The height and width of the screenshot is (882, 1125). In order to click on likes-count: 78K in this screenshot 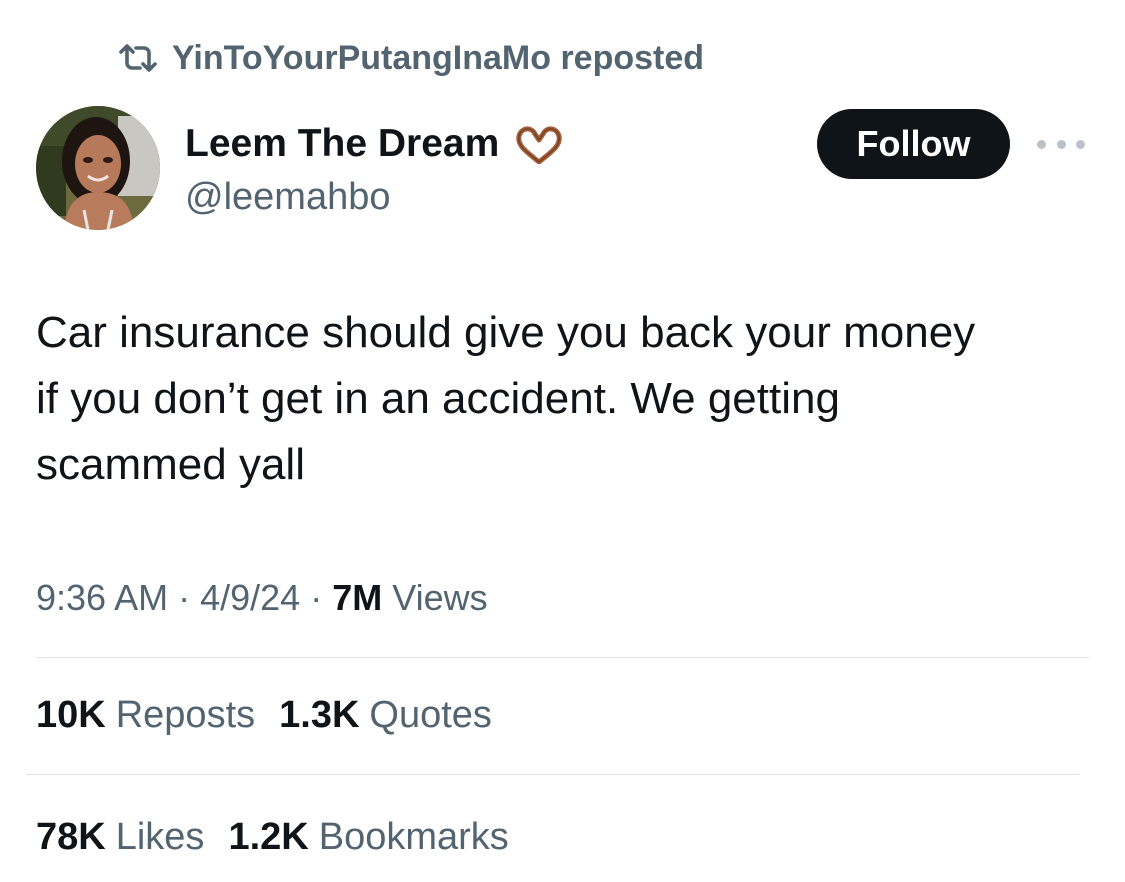, I will do `click(71, 837)`.